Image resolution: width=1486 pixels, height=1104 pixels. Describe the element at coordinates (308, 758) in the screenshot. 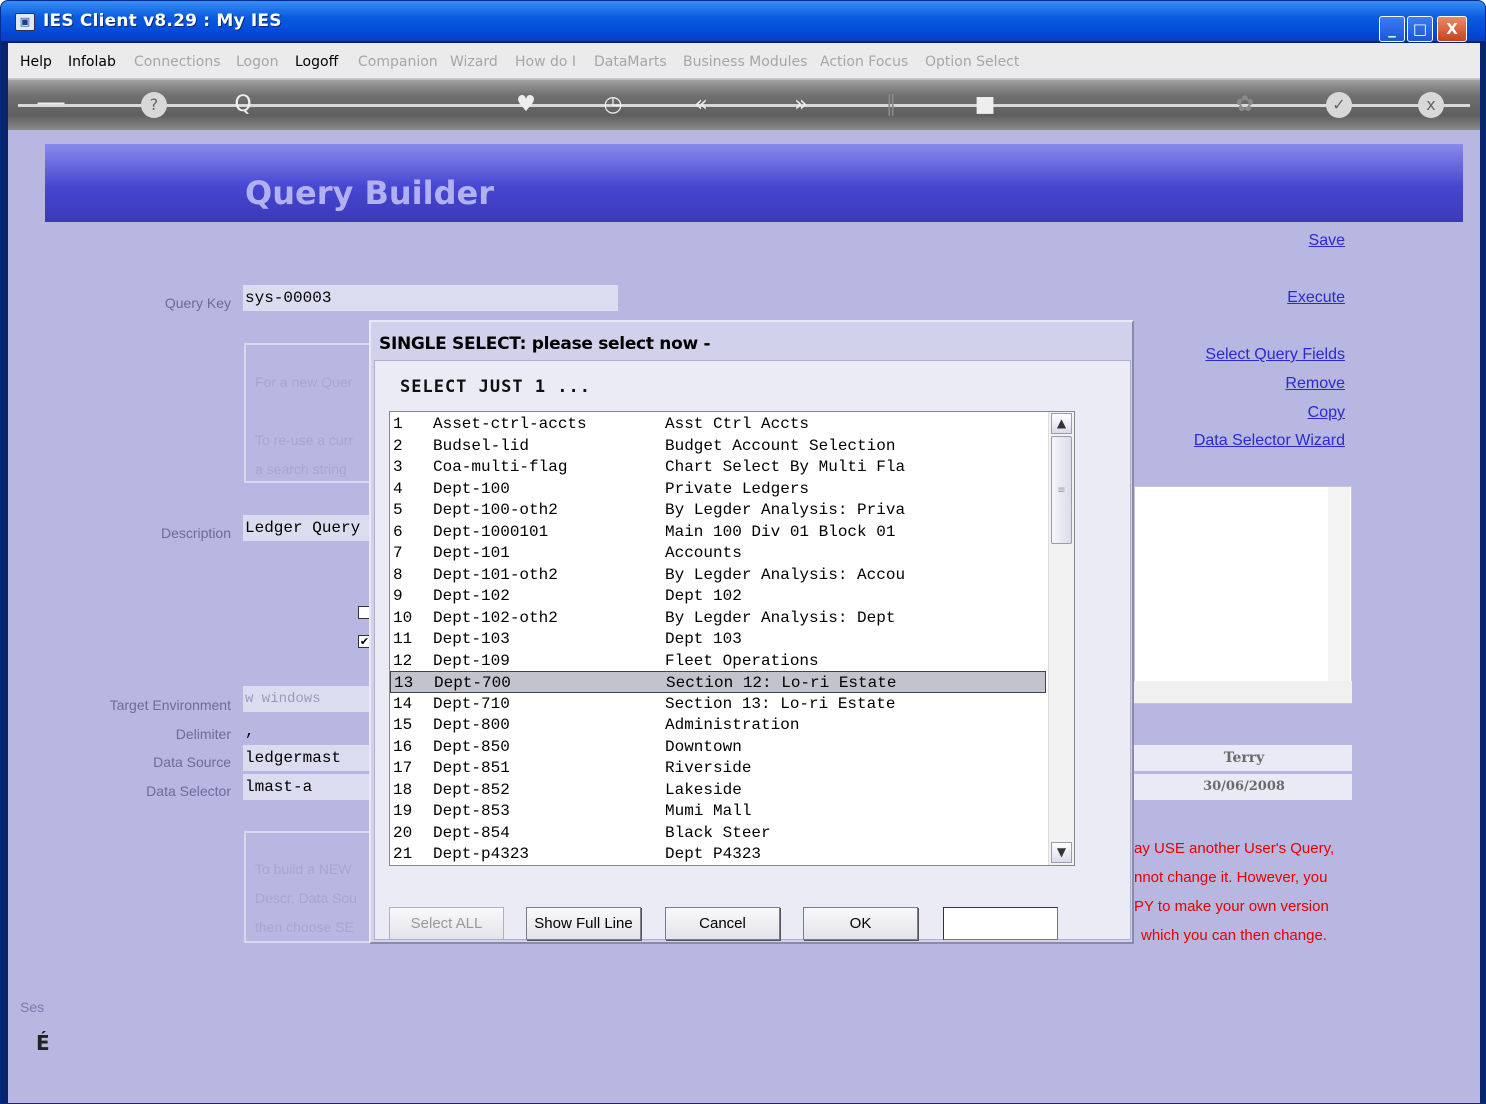

I see `data-source-field: ledgermast` at that location.